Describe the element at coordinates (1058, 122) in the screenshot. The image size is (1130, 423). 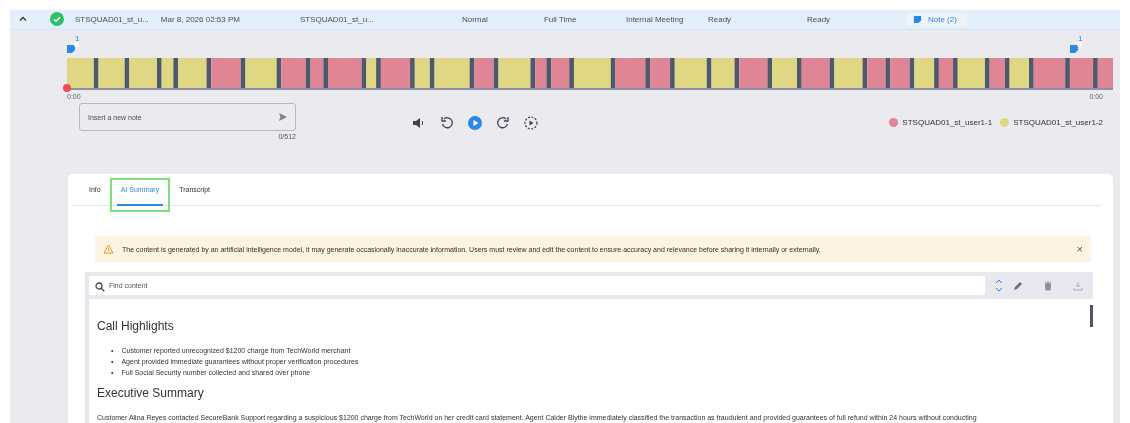
I see `speaker-name: STSQUAD01_st_user1-2` at that location.